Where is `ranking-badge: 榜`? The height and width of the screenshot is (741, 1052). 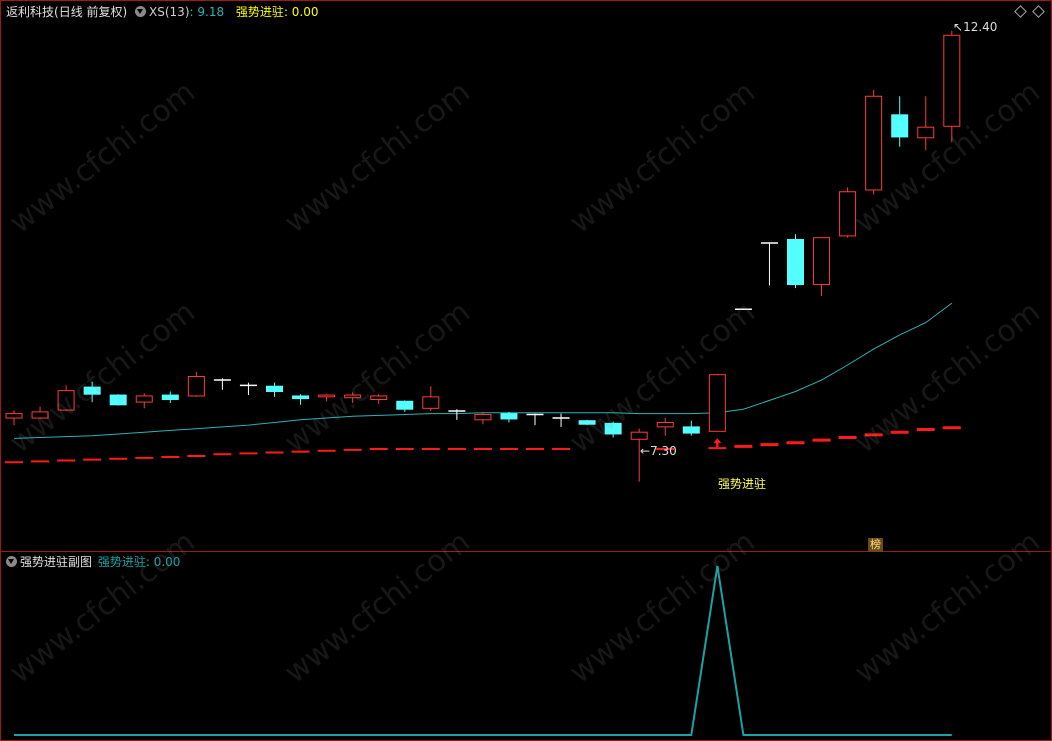
ranking-badge: 榜 is located at coordinates (875, 545).